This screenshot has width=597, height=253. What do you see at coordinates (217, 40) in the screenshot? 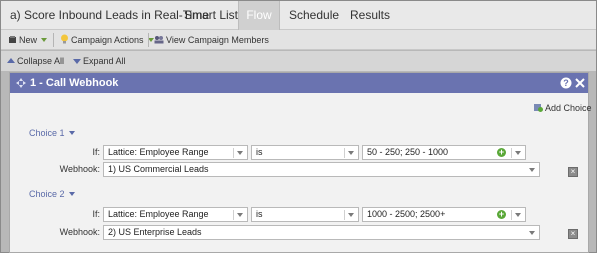
I see `view-members-label: View Campaign Members` at bounding box center [217, 40].